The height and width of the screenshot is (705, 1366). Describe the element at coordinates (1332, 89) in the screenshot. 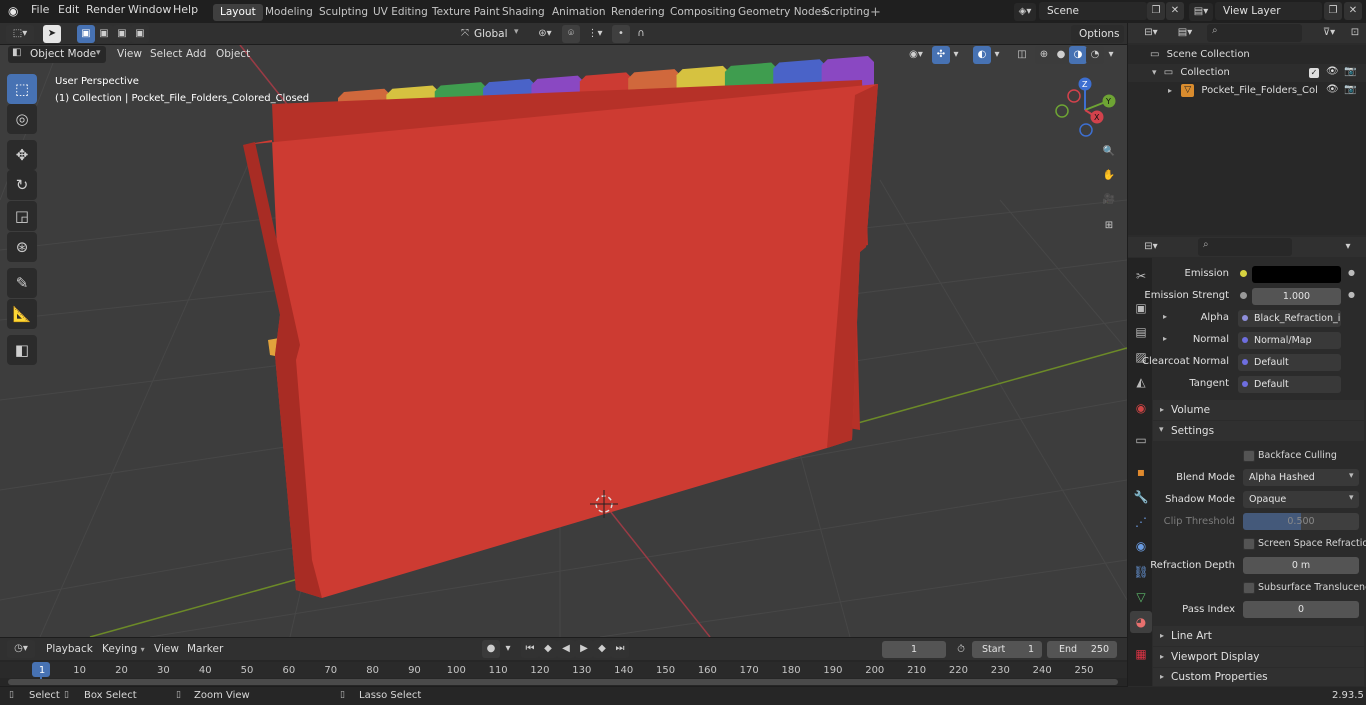

I see `object-eye-icon: 👁` at that location.